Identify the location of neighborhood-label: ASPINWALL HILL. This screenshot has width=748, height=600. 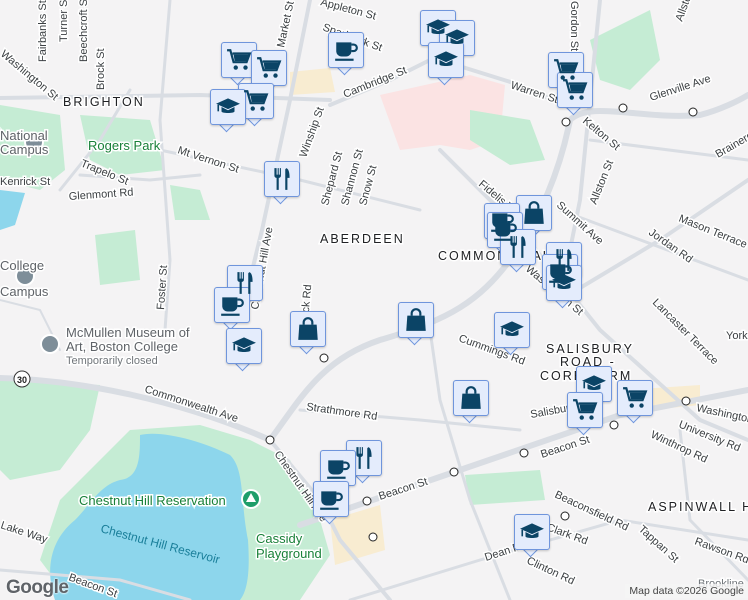
(698, 507).